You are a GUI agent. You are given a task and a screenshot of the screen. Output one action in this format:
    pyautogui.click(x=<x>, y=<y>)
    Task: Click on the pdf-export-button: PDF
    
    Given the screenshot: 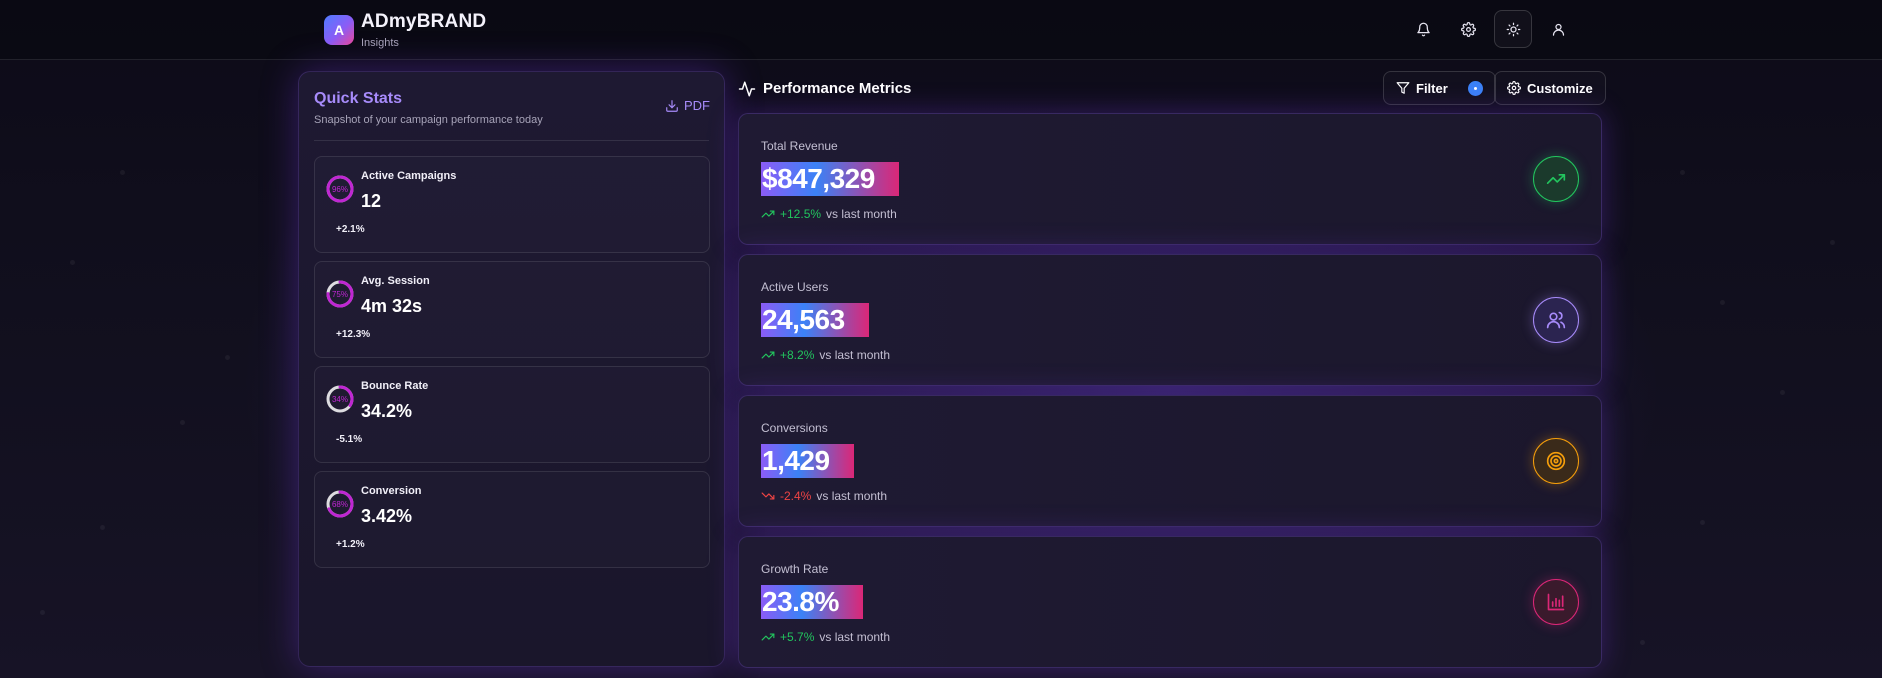 What is the action you would take?
    pyautogui.click(x=687, y=105)
    